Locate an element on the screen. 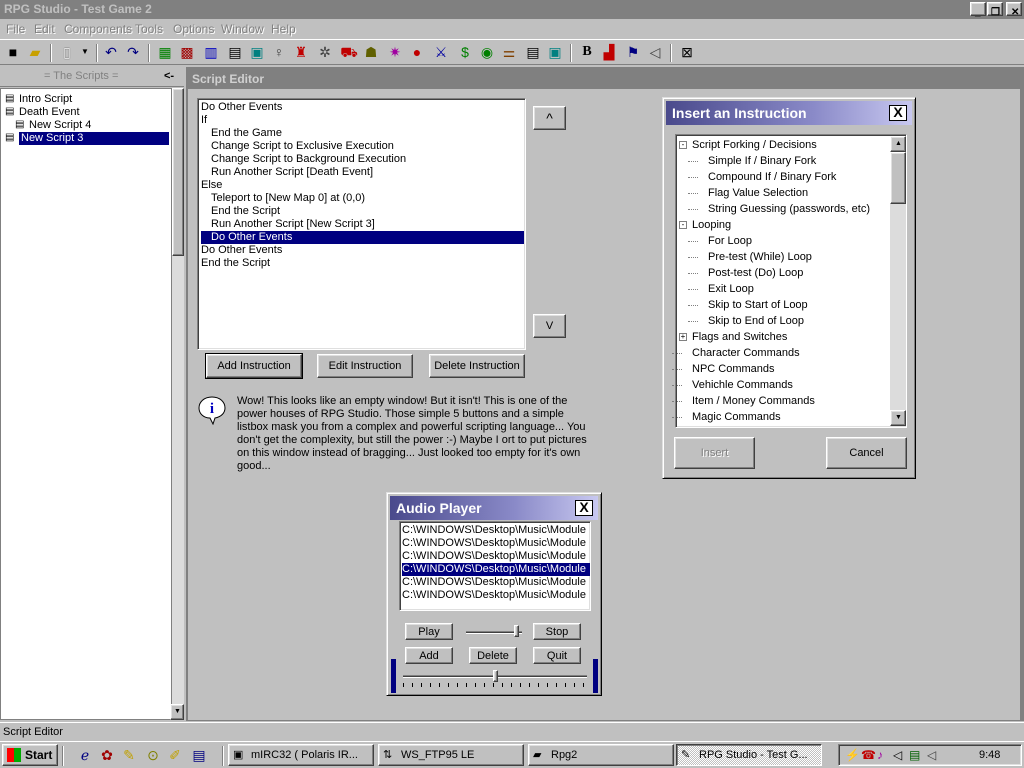 This screenshot has height=768, width=1024. menu-tools: Tools is located at coordinates (149, 29).